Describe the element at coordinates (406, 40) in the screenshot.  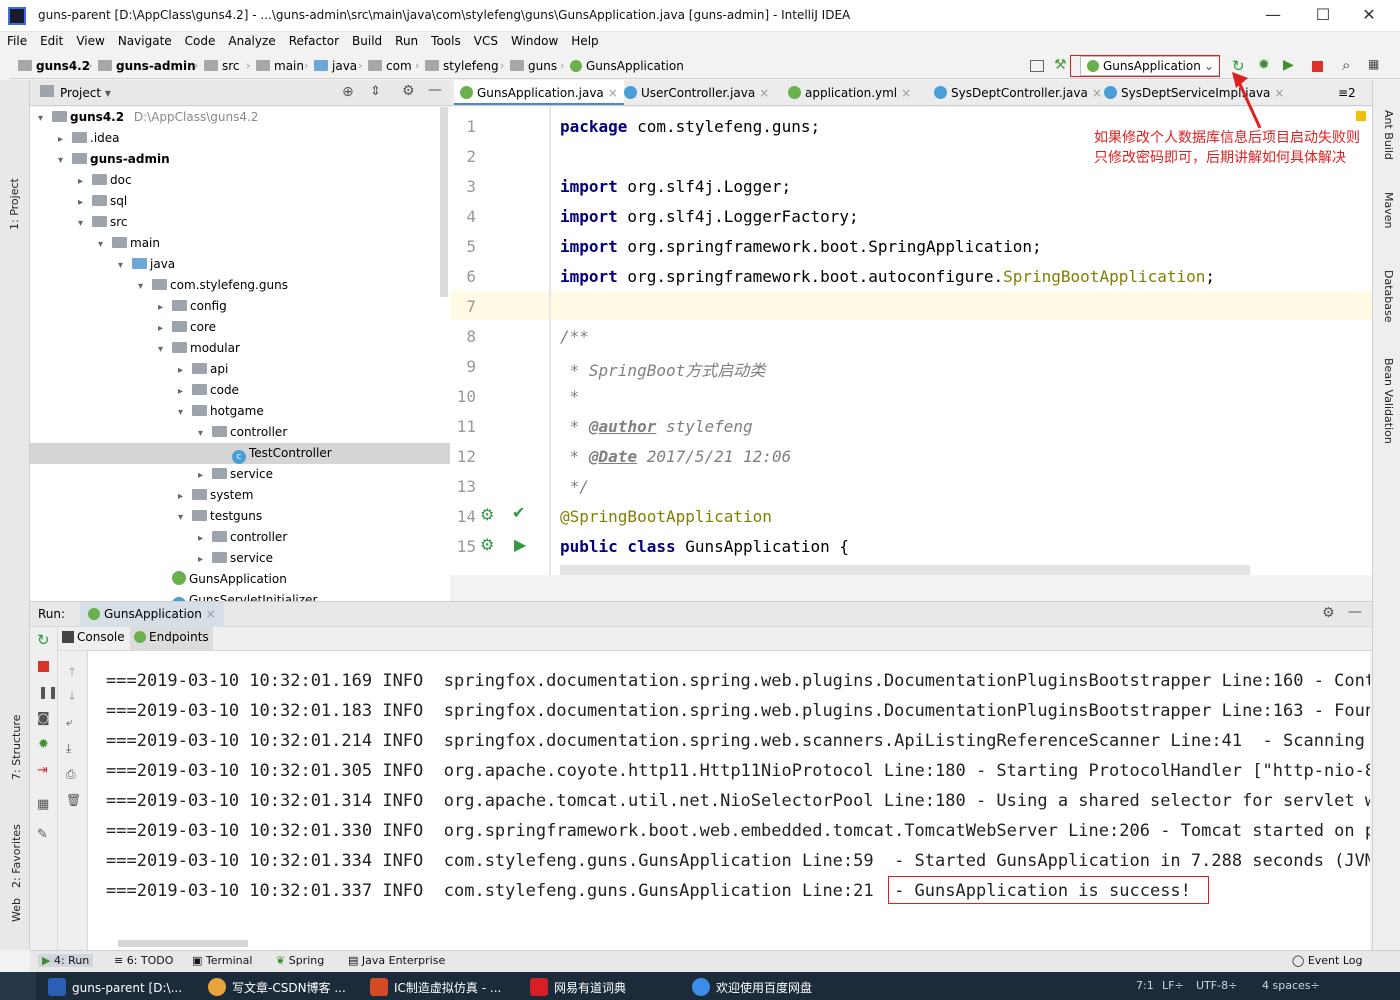
I see `menu-run: Run` at that location.